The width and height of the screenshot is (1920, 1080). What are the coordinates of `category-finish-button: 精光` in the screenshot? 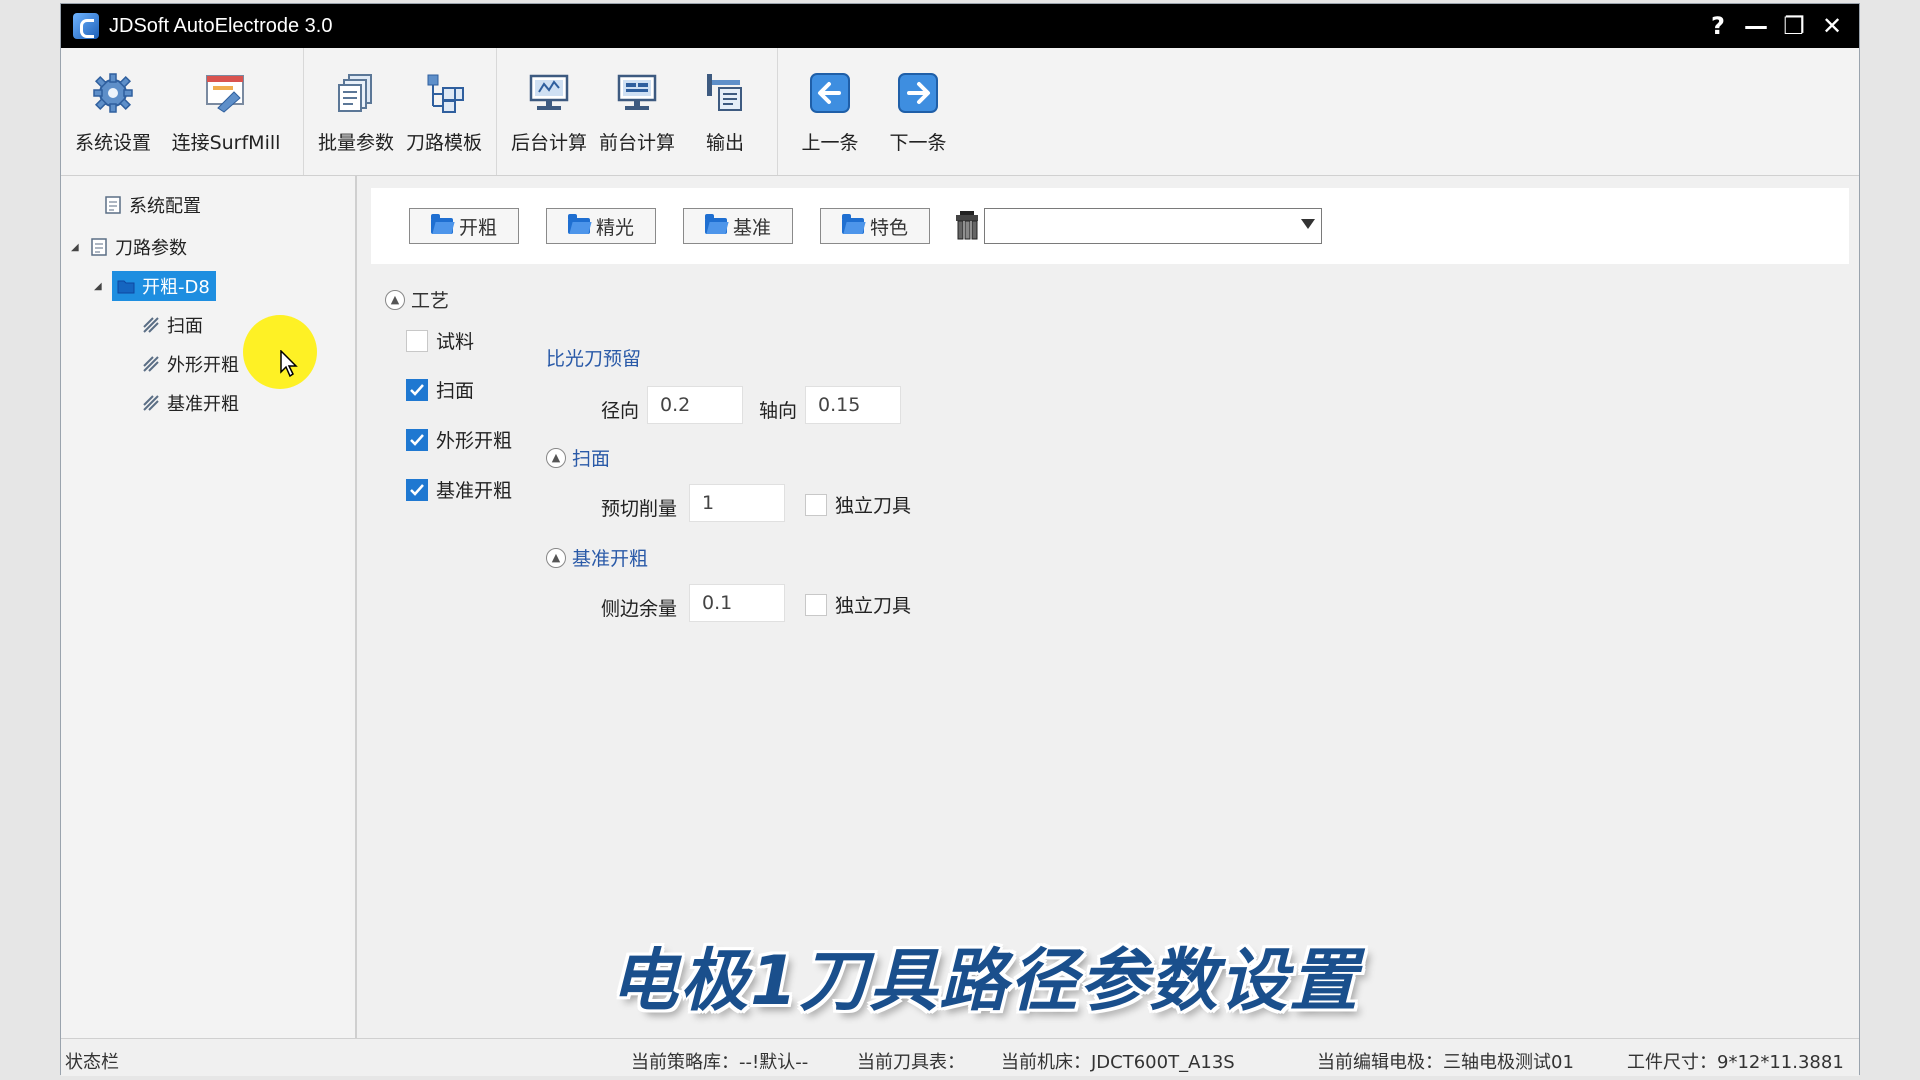 It's located at (601, 226).